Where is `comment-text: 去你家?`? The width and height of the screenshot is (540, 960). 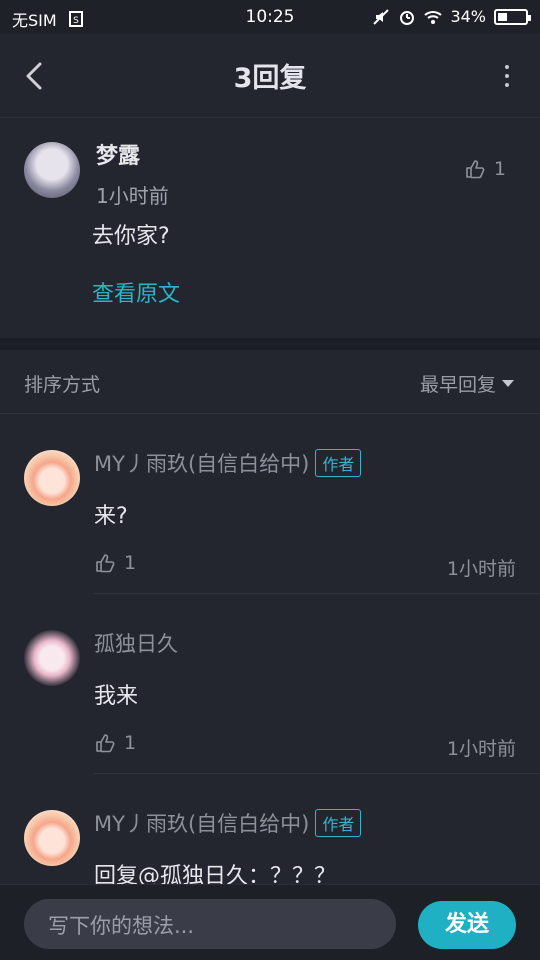 comment-text: 去你家? is located at coordinates (131, 236).